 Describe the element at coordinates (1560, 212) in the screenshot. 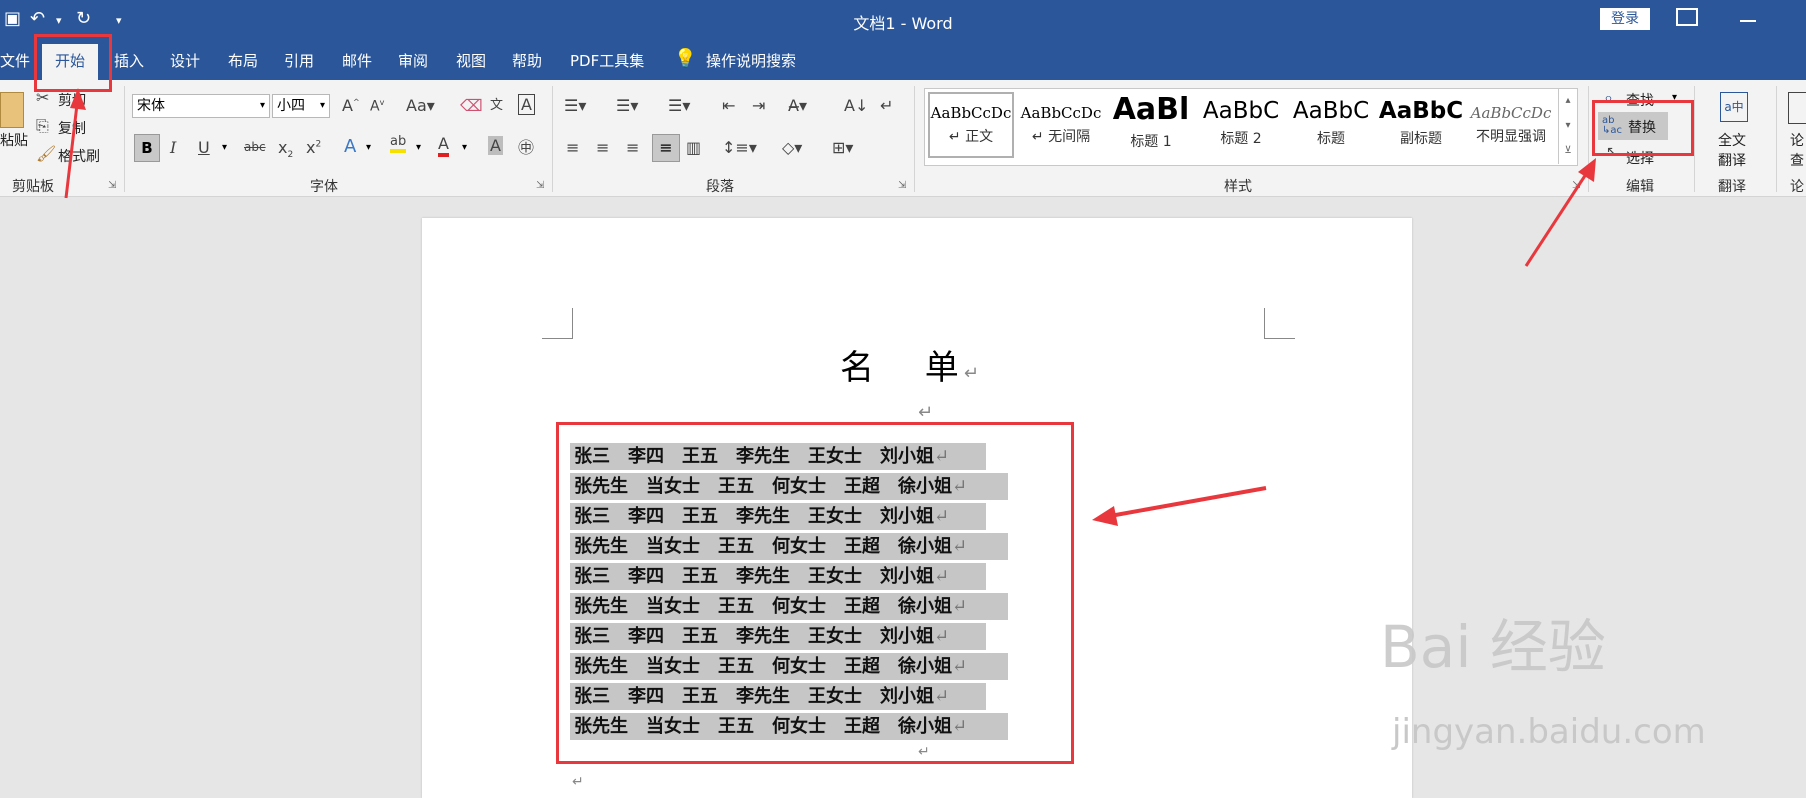

I see `arrow-to-replace` at that location.